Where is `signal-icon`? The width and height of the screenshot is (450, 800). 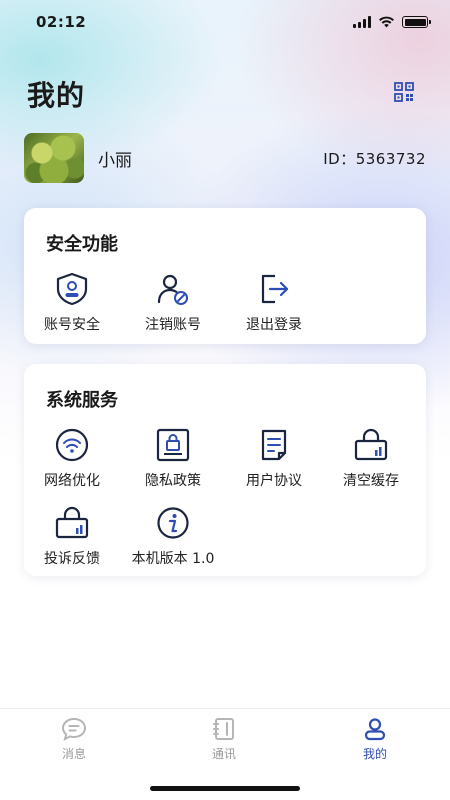 signal-icon is located at coordinates (362, 22).